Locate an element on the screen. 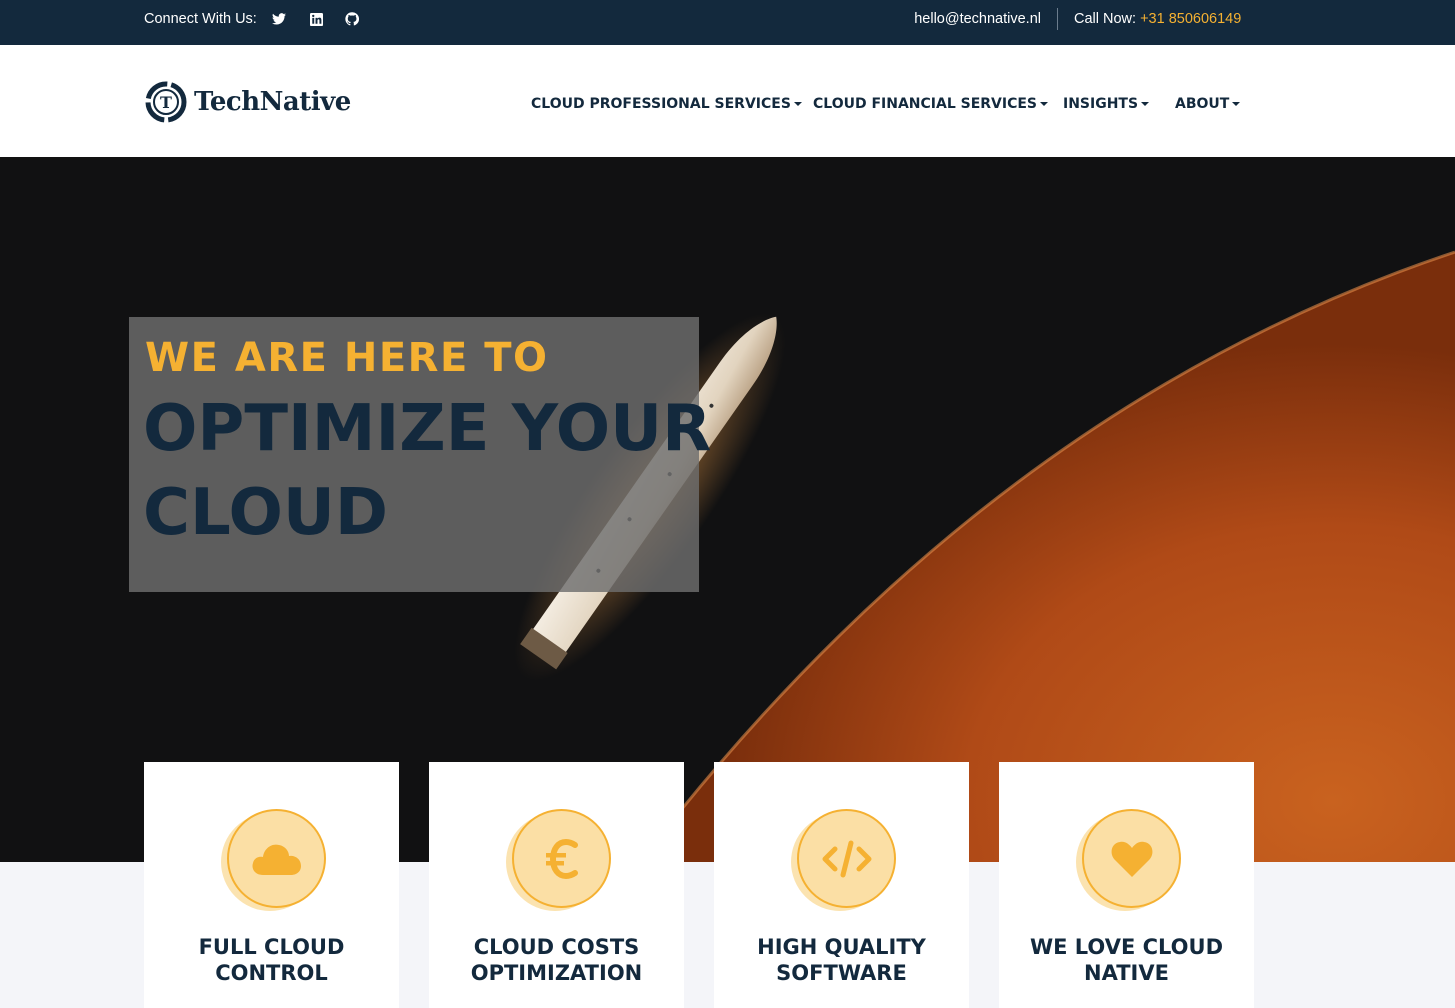  twitter-icon is located at coordinates (279, 19).